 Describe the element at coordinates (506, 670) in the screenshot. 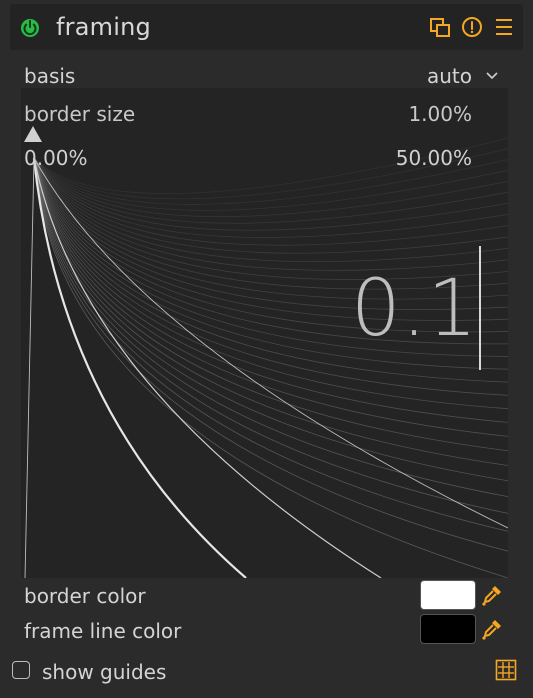

I see `grid-icon` at that location.